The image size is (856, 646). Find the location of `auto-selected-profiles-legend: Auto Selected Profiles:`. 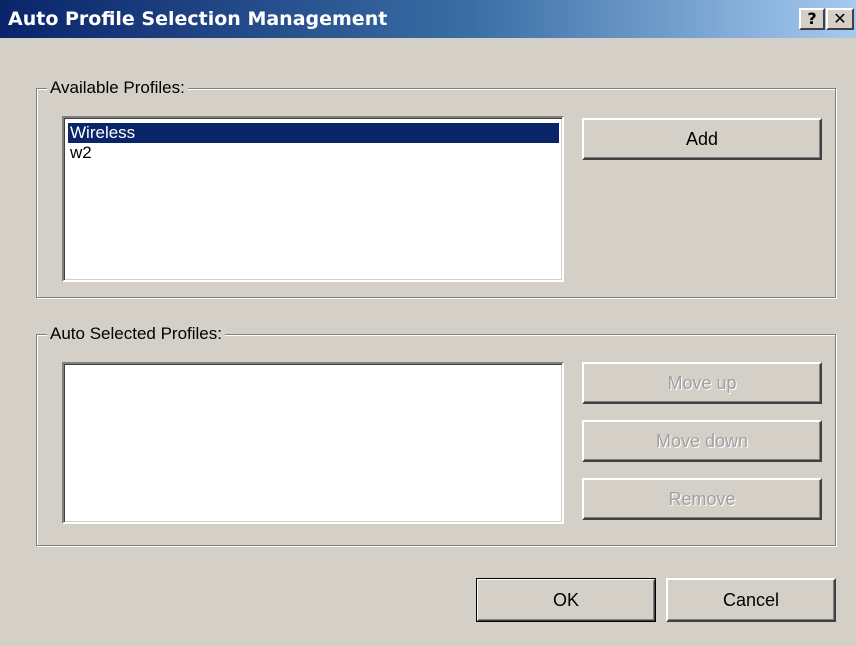

auto-selected-profiles-legend: Auto Selected Profiles: is located at coordinates (136, 334).